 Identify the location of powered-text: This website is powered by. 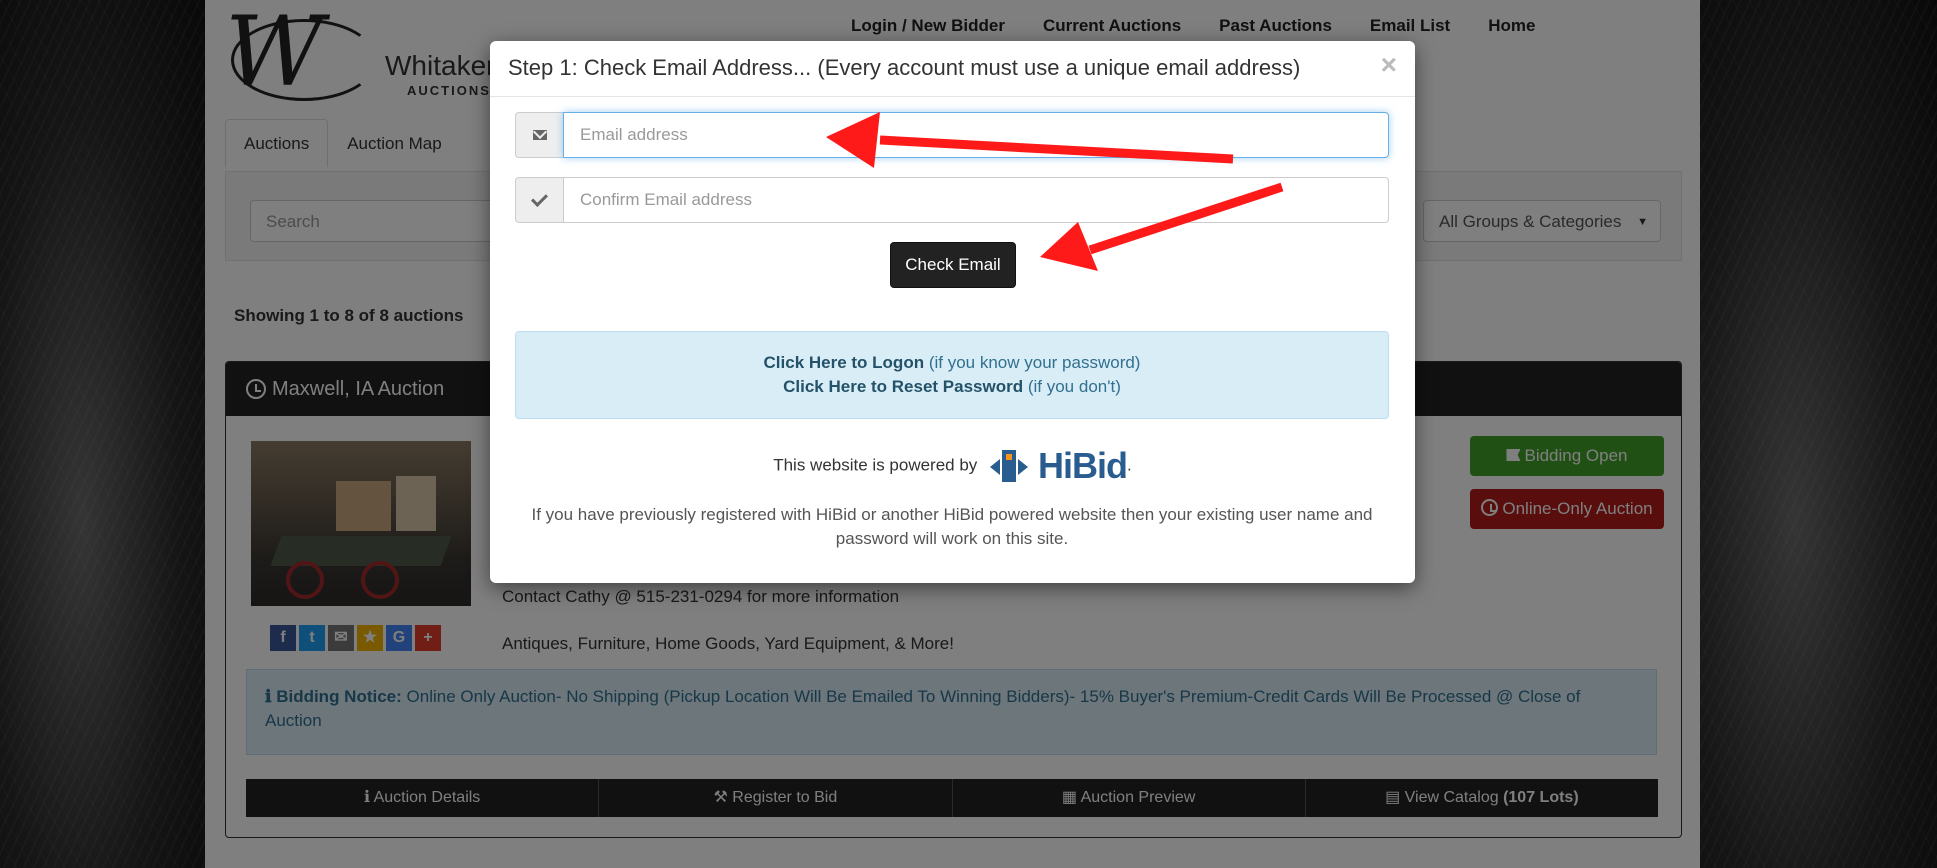
(875, 465).